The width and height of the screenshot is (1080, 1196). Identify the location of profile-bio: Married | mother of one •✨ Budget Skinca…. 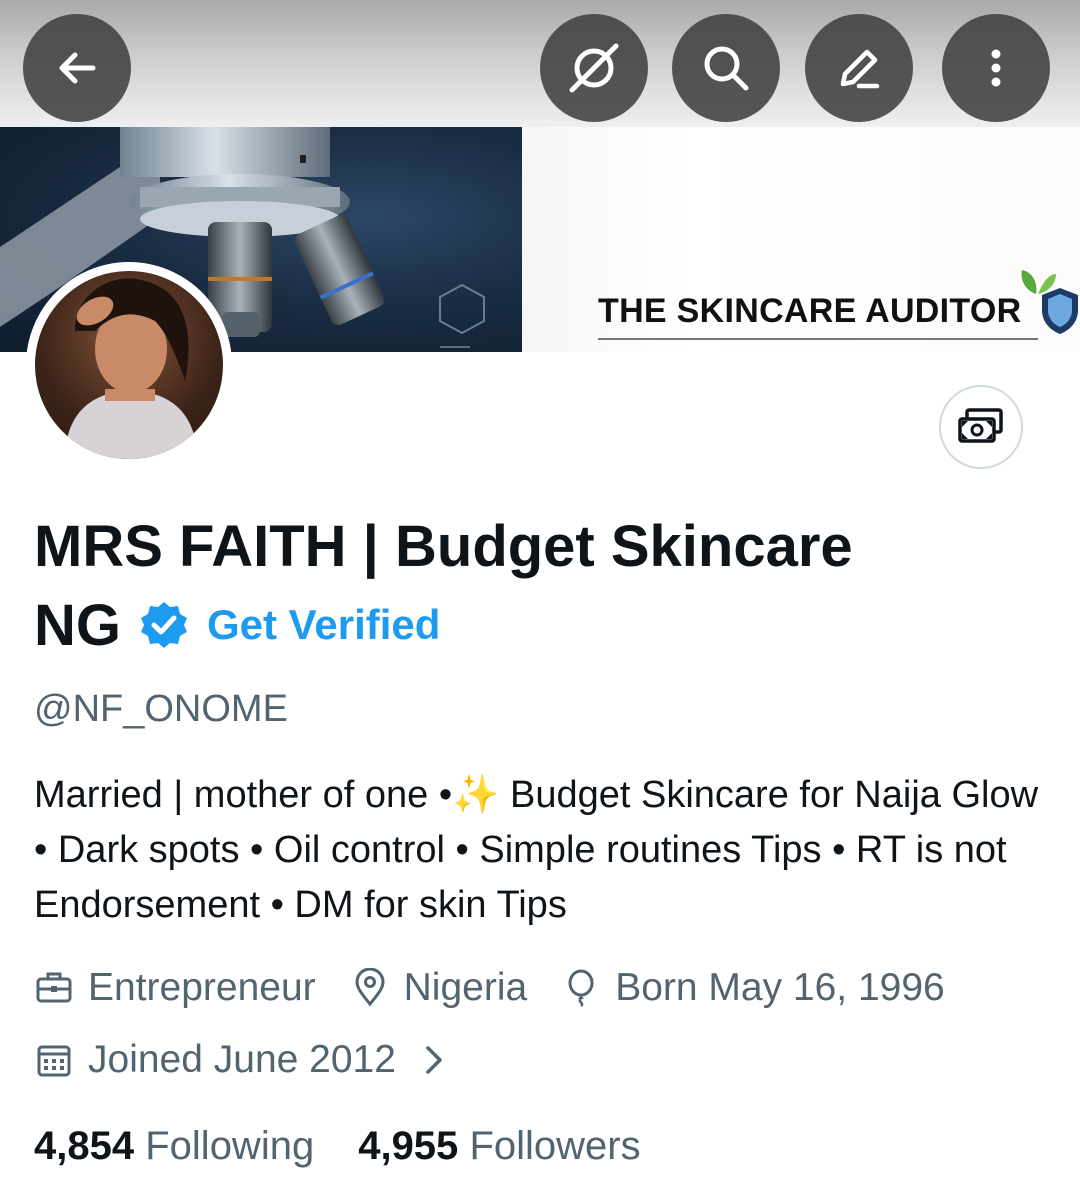
(536, 850).